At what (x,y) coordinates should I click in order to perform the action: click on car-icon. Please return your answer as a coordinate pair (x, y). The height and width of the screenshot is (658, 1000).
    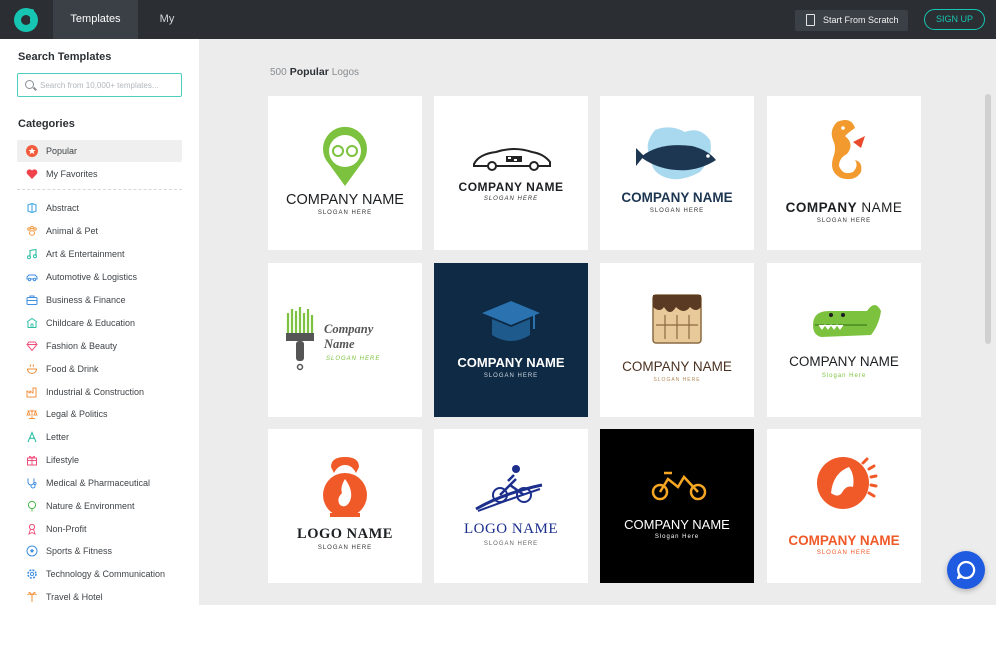
    Looking at the image, I should click on (32, 278).